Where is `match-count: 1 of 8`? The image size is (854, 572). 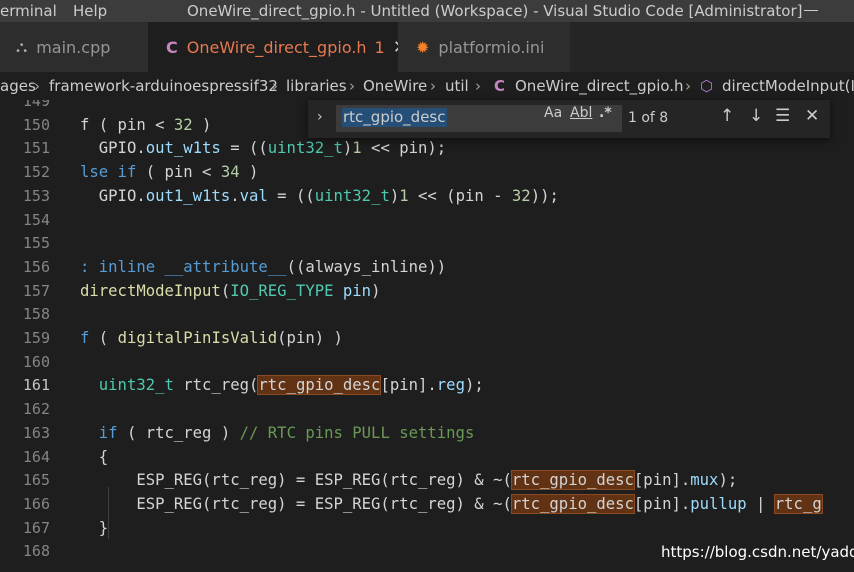 match-count: 1 of 8 is located at coordinates (648, 118).